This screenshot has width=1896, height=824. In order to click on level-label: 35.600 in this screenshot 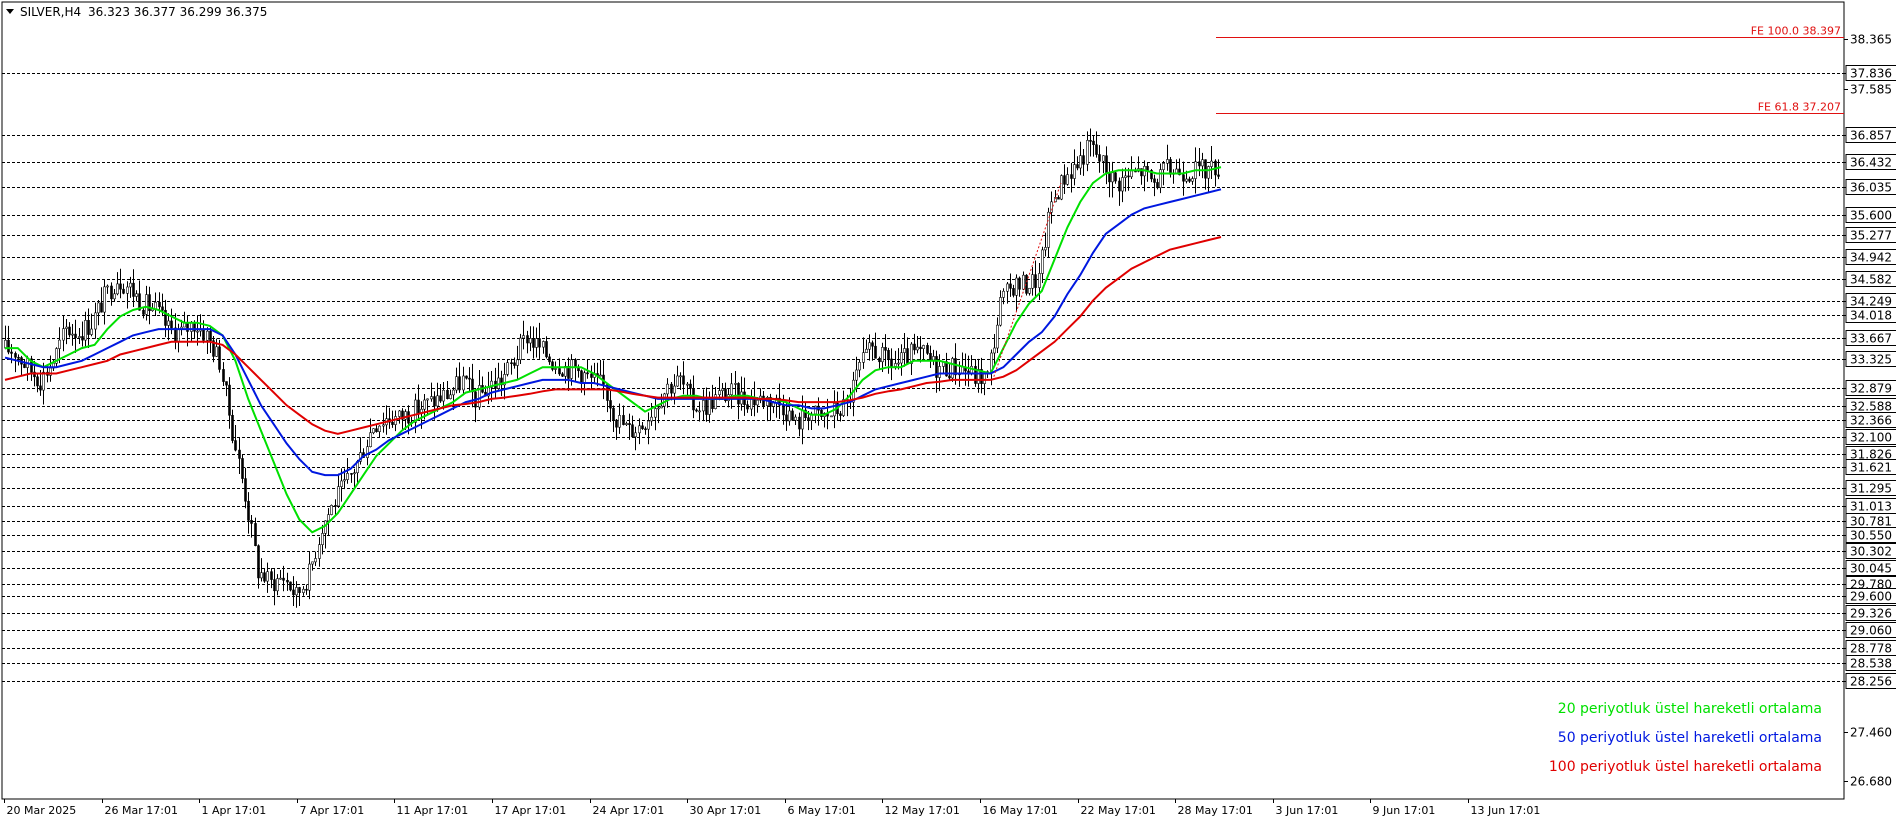, I will do `click(1871, 216)`.